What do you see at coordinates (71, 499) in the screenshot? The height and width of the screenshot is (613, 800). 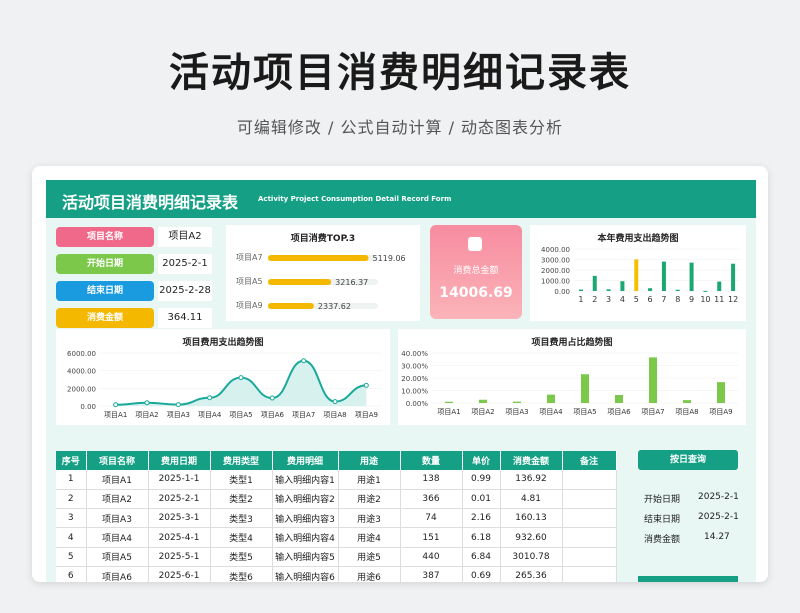 I see `table-cell: 2` at bounding box center [71, 499].